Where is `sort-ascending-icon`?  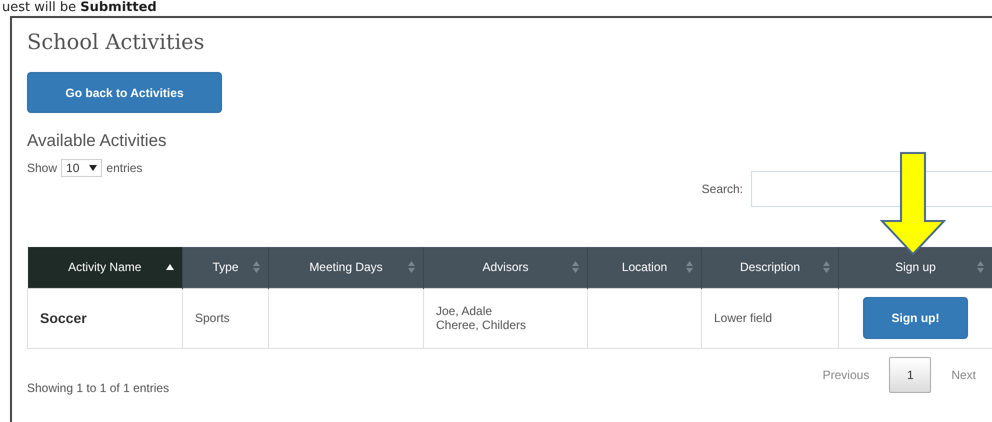
sort-ascending-icon is located at coordinates (170, 267).